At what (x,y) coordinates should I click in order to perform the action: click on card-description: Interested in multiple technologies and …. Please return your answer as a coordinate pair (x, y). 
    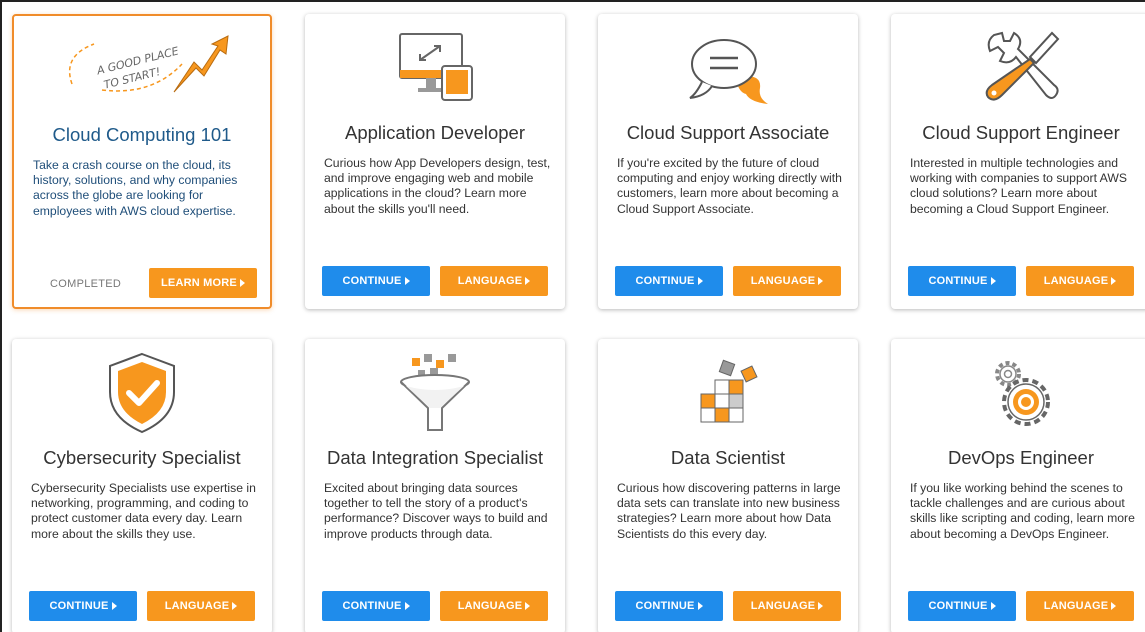
    Looking at the image, I should click on (1018, 186).